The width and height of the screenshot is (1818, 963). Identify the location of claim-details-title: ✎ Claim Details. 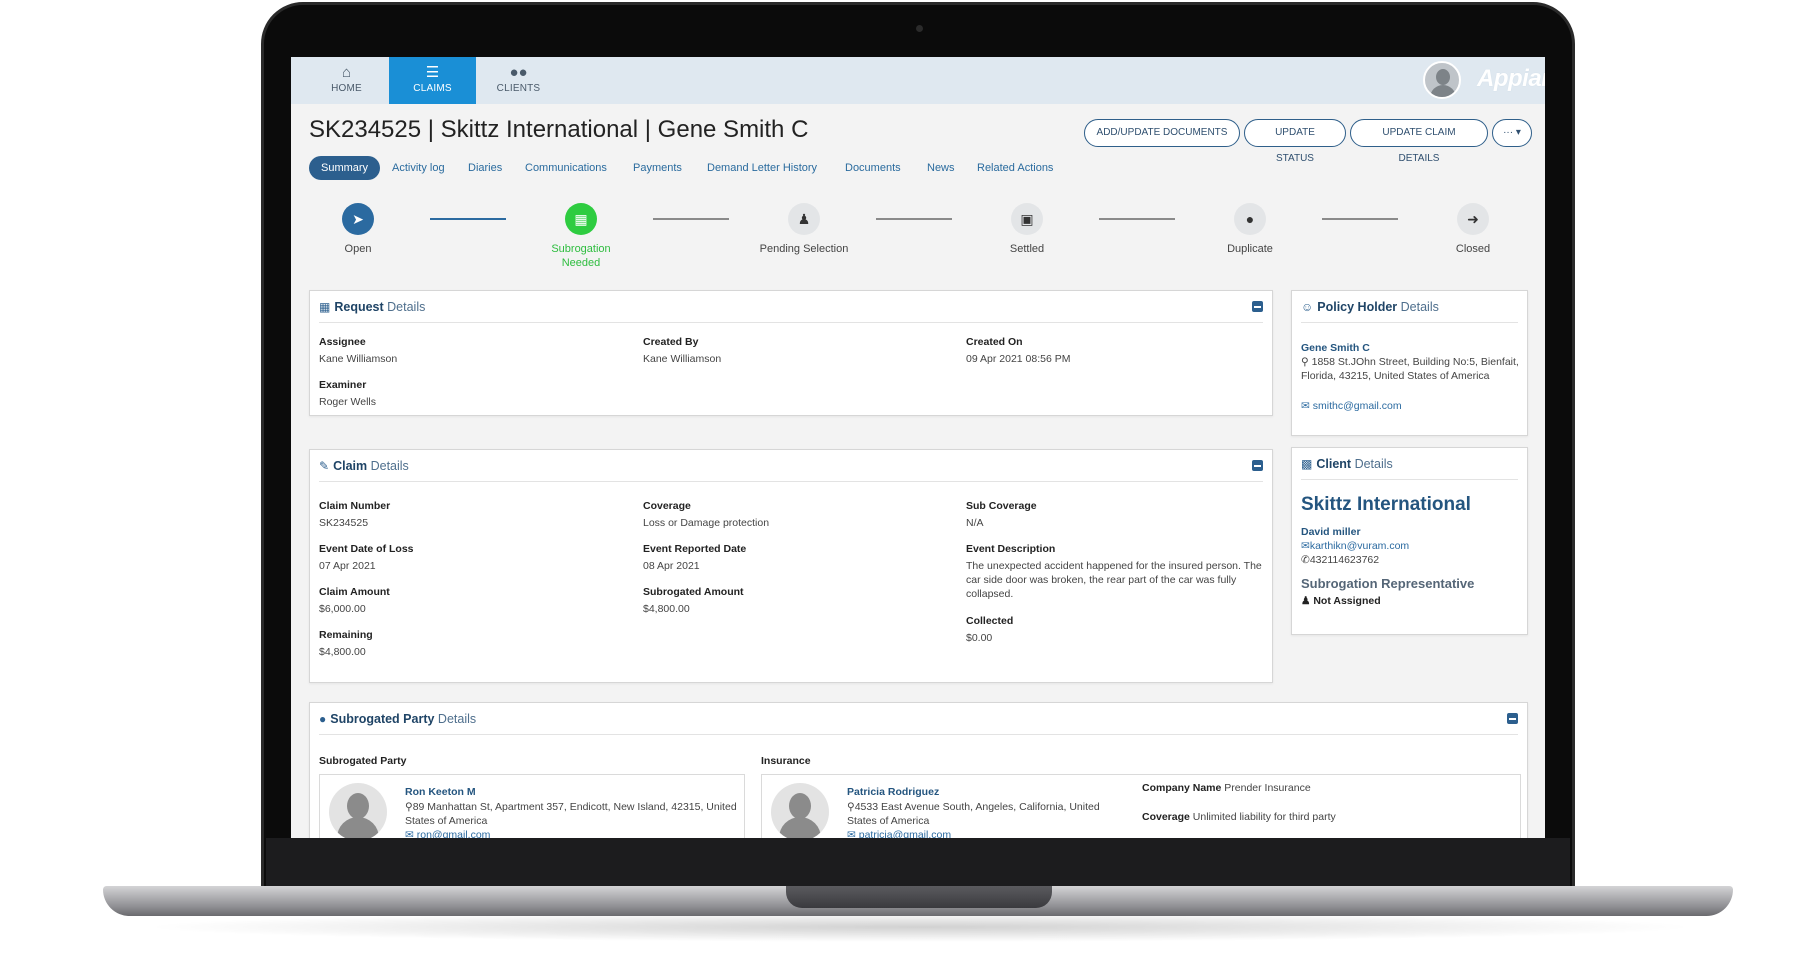
(364, 466).